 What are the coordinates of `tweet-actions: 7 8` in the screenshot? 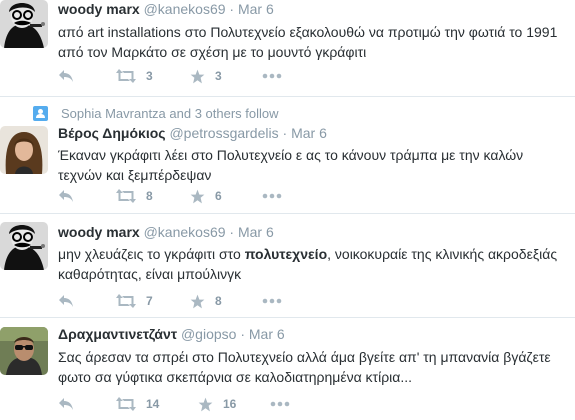 It's located at (170, 301).